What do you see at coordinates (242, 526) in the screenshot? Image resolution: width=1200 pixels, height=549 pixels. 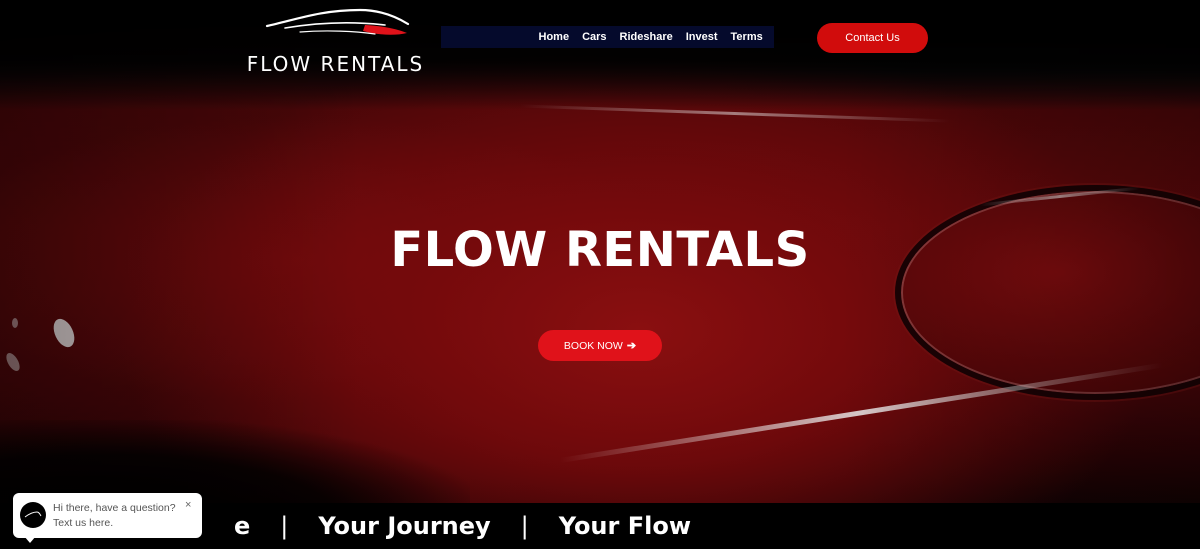 I see `marquee-item: e` at bounding box center [242, 526].